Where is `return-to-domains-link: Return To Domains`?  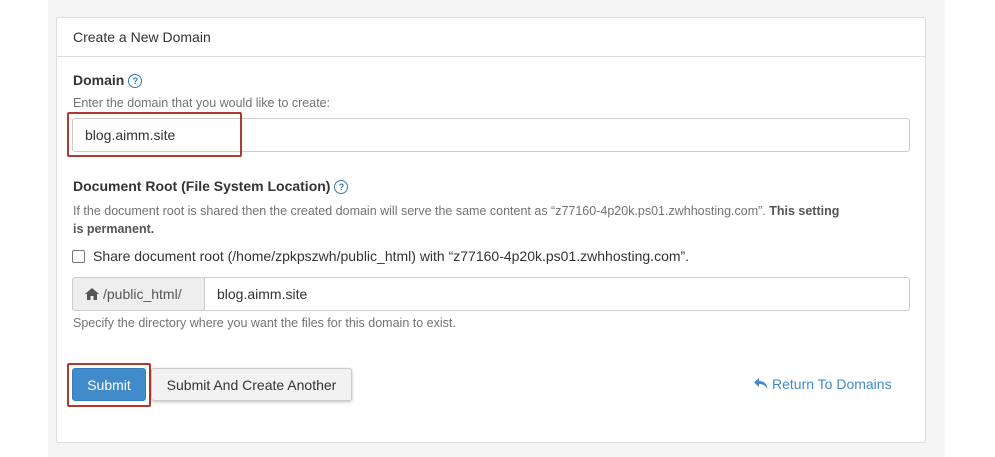
return-to-domains-link: Return To Domains is located at coordinates (823, 384).